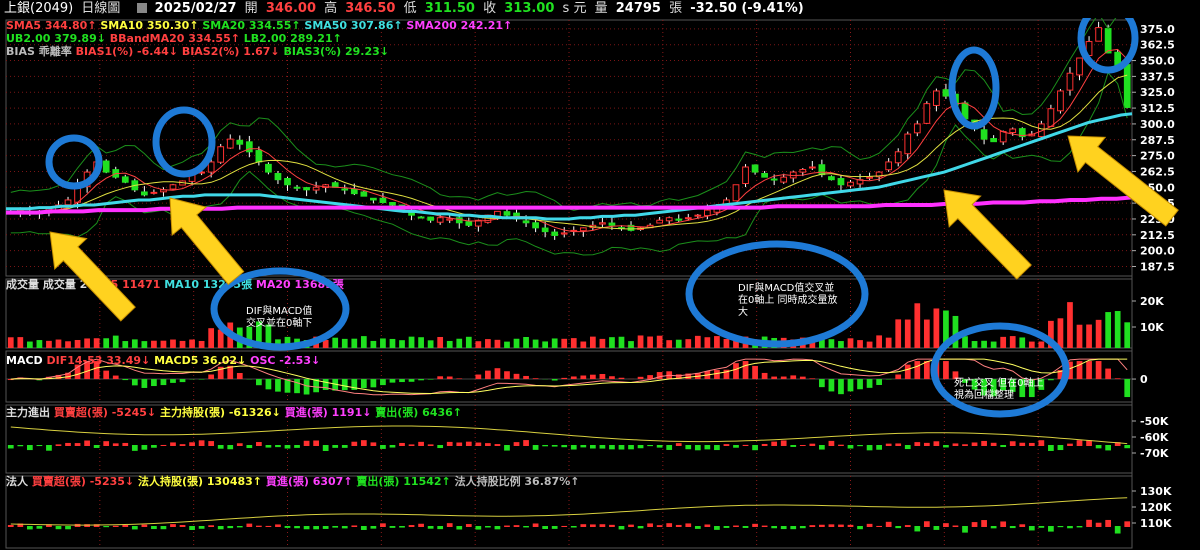 The width and height of the screenshot is (1200, 550). What do you see at coordinates (1154, 453) in the screenshot?
I see `main-force-tick-label: -70K` at bounding box center [1154, 453].